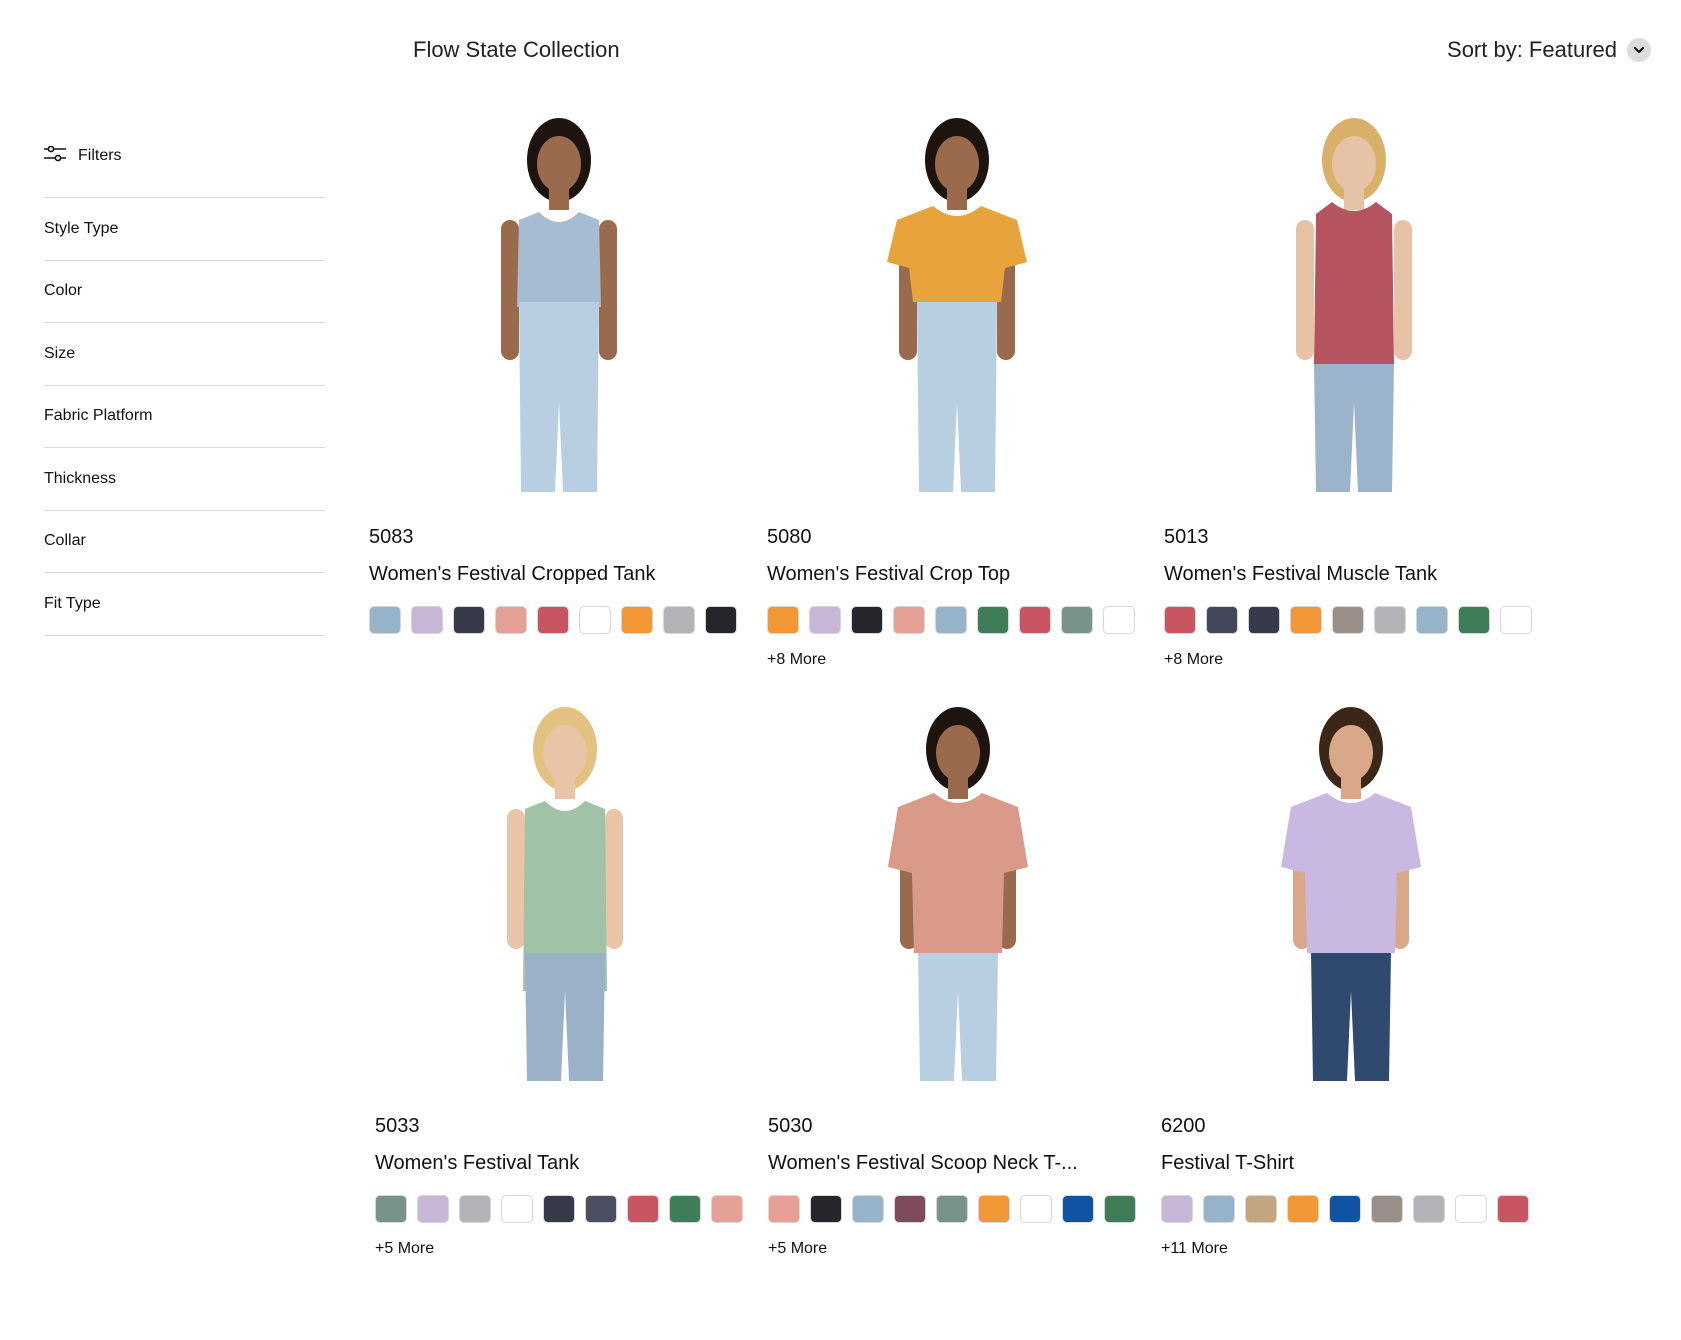  What do you see at coordinates (184, 292) in the screenshot?
I see `filter-color: Color` at bounding box center [184, 292].